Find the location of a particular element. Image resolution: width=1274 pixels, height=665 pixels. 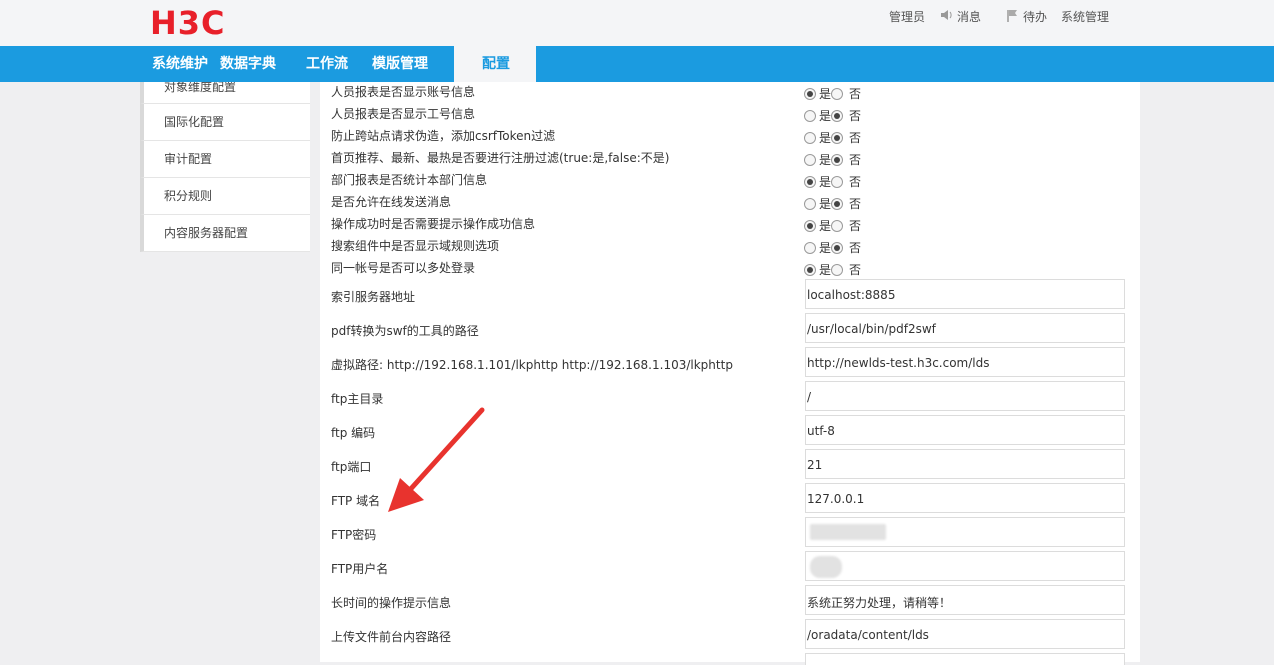

next-setting-field is located at coordinates (965, 659).